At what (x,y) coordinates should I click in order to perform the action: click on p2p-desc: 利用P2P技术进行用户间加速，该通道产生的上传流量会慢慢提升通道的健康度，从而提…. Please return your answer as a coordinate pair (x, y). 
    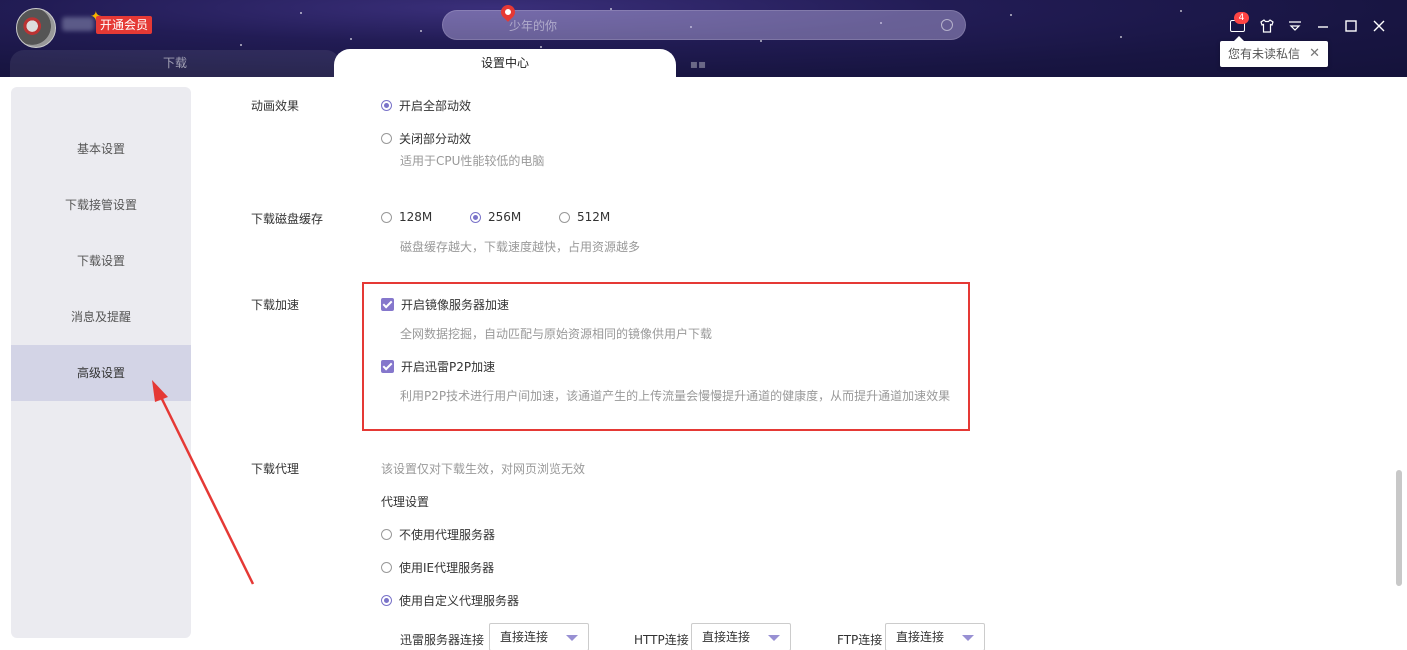
    Looking at the image, I should click on (675, 396).